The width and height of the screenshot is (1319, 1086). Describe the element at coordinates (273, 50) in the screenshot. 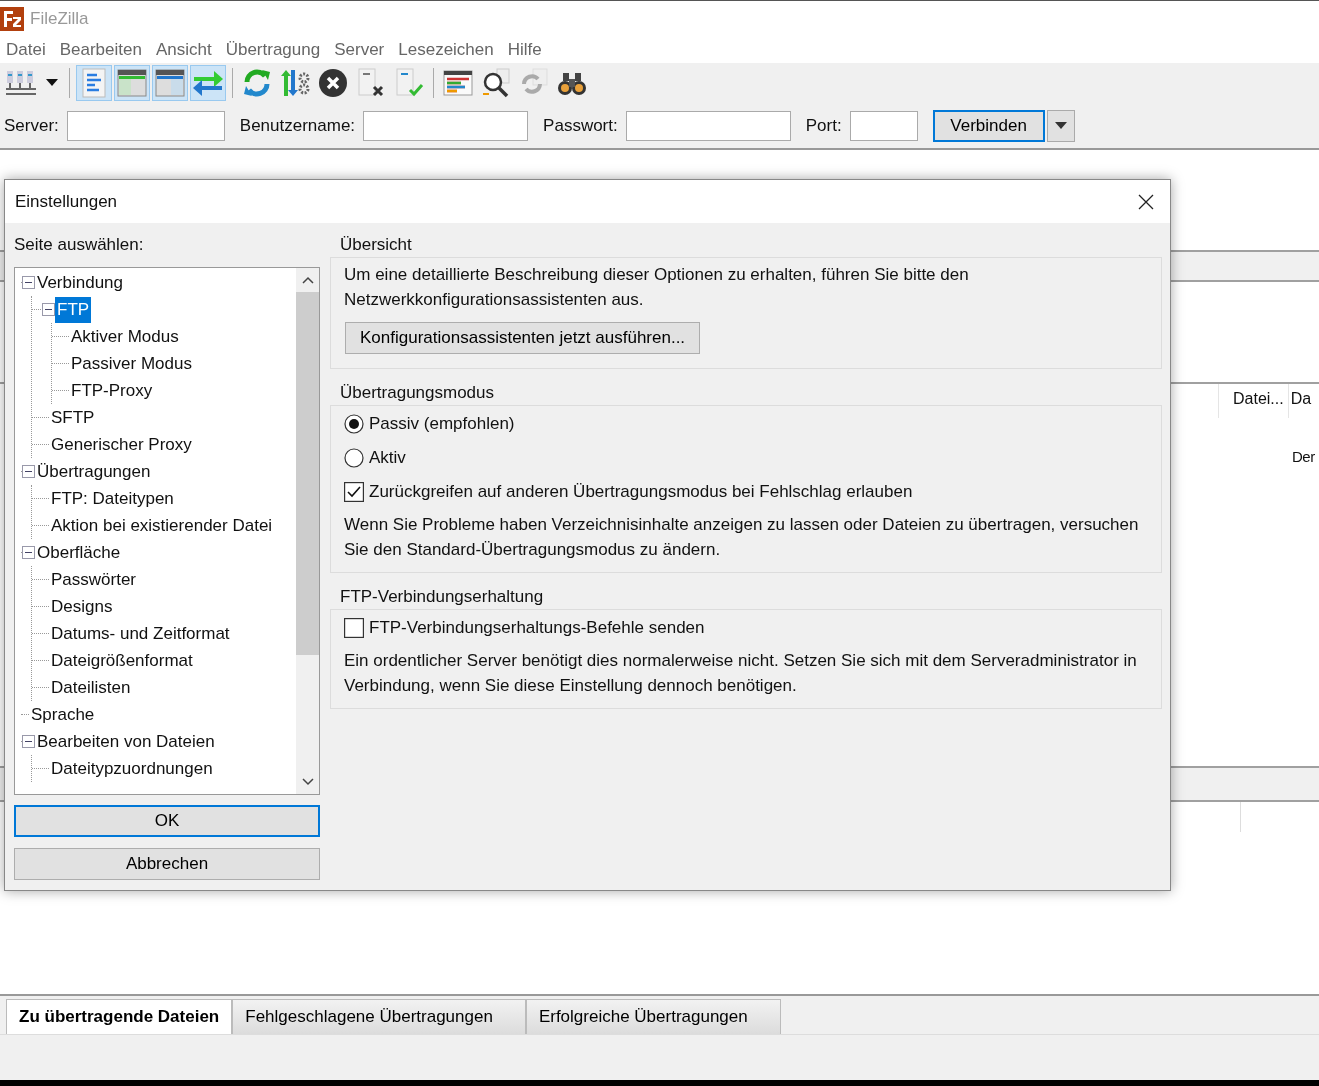

I see `menu-item: Übertragung` at that location.